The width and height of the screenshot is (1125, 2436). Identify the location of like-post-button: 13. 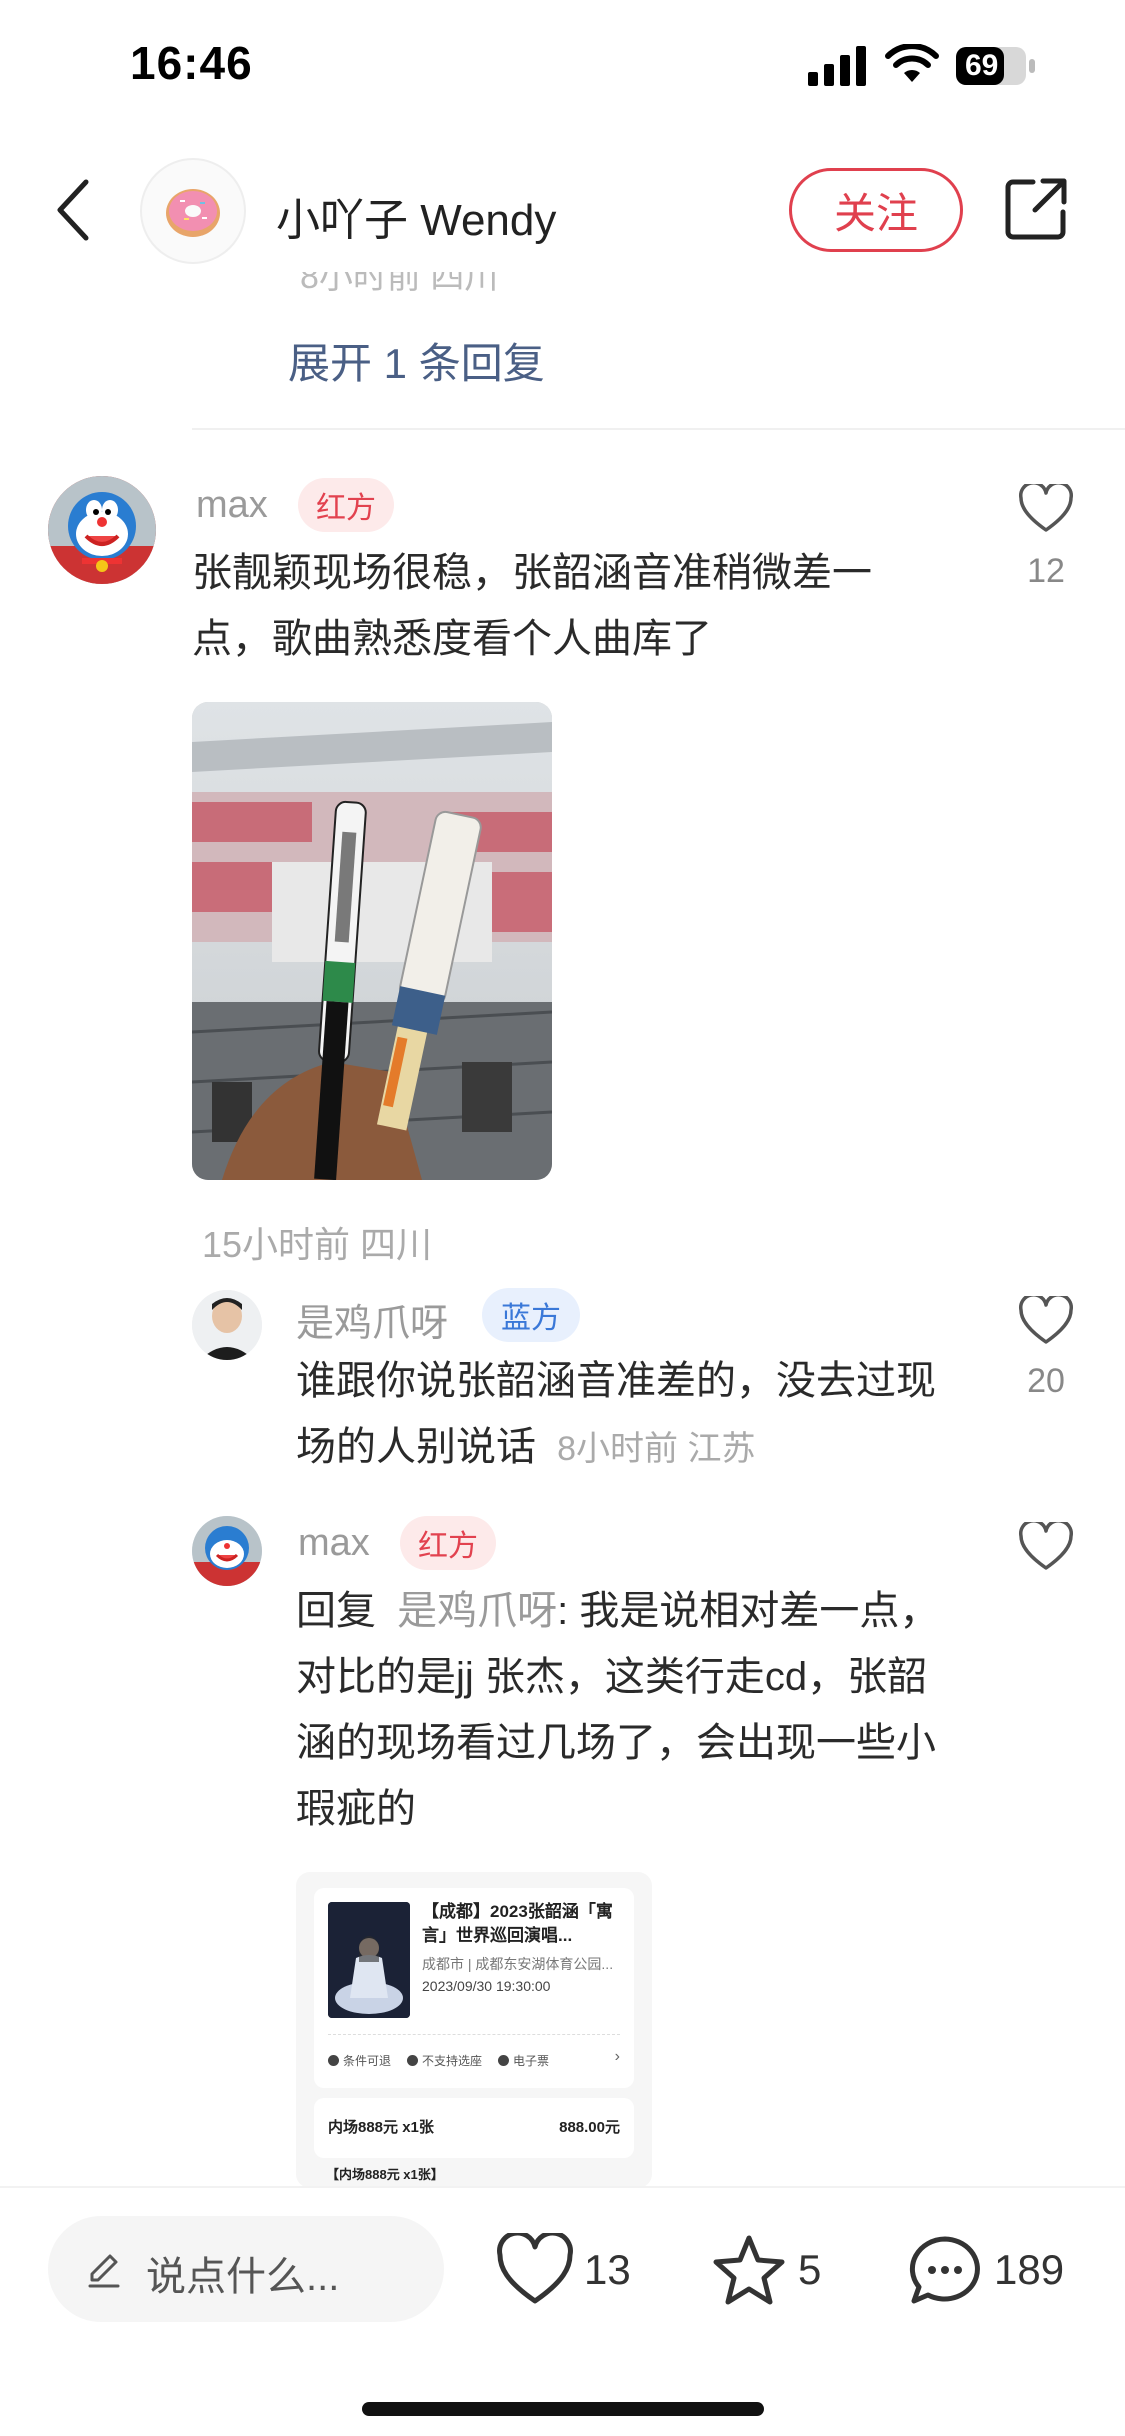
(563, 2270).